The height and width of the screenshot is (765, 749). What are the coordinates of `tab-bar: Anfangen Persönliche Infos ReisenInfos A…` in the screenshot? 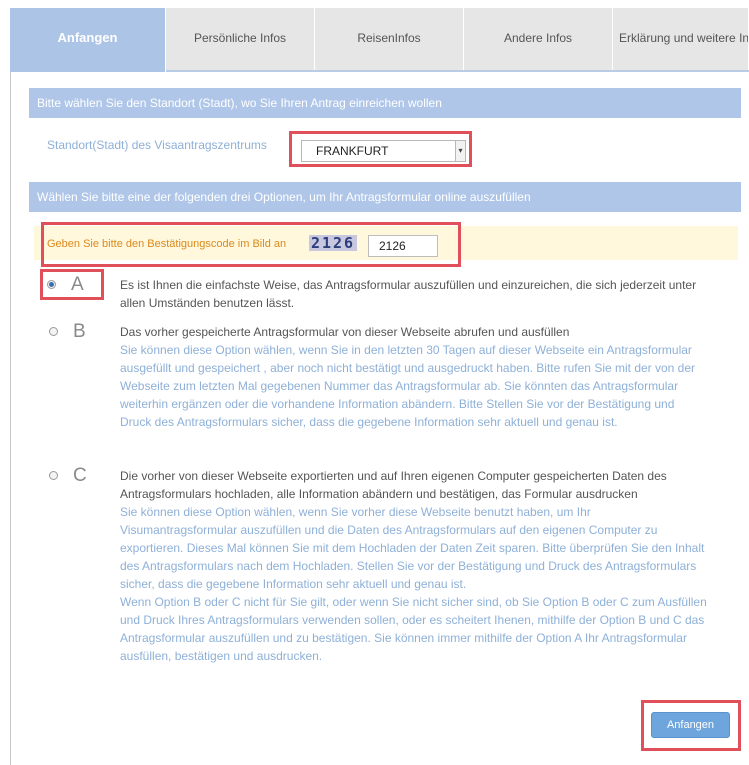 It's located at (379, 40).